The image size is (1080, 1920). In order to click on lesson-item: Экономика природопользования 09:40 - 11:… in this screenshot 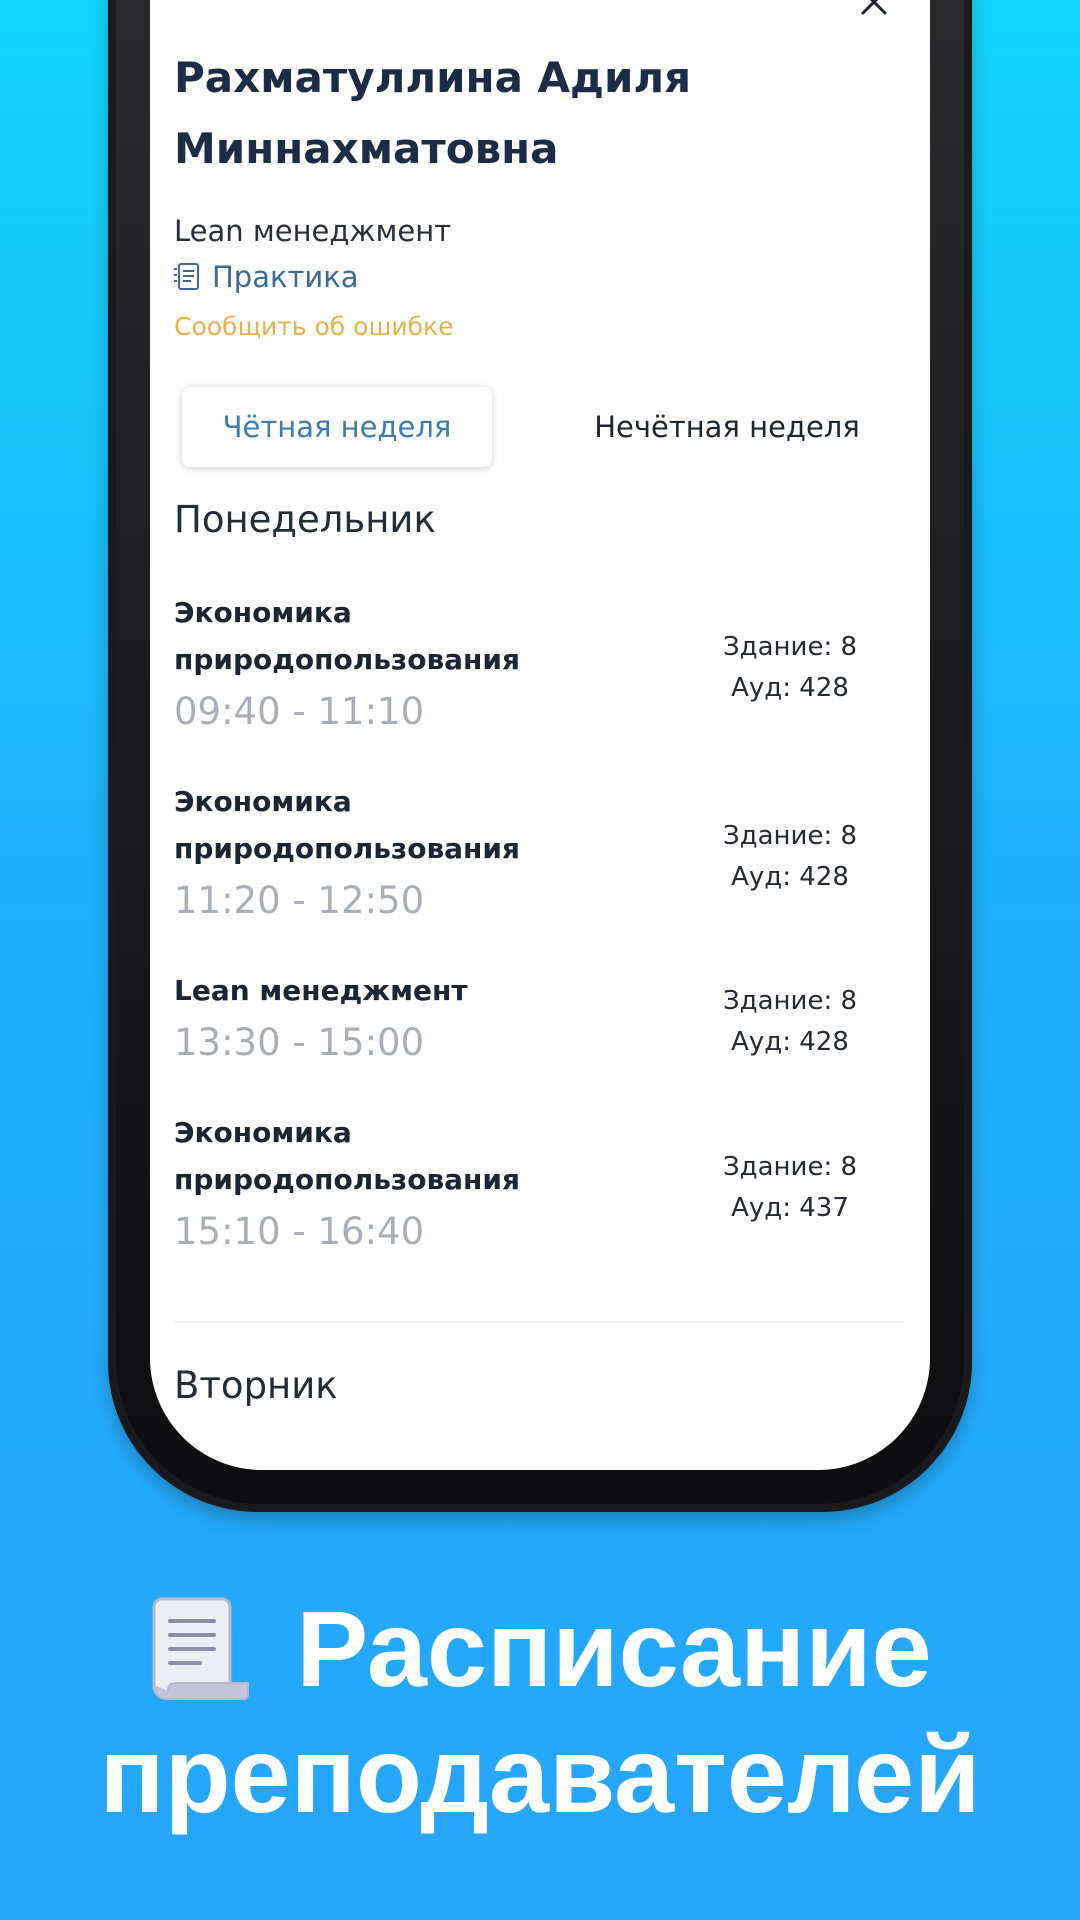, I will do `click(544, 662)`.